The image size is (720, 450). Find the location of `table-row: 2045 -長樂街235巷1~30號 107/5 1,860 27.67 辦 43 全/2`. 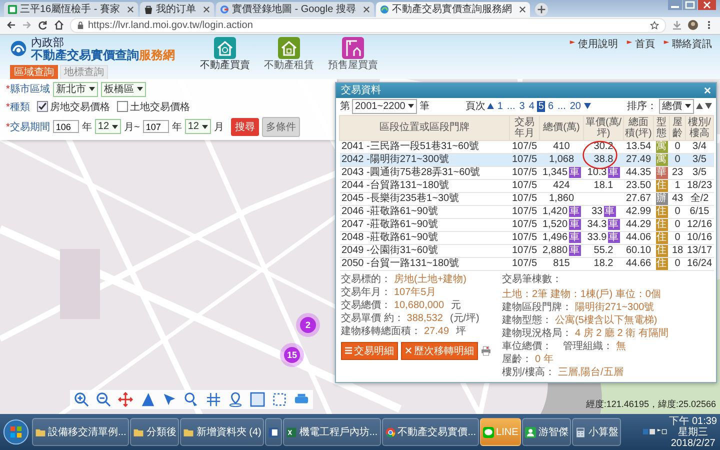

table-row: 2045 -長樂街235巷1~30號 107/5 1,860 27.67 辦 43 全/2 is located at coordinates (527, 199).